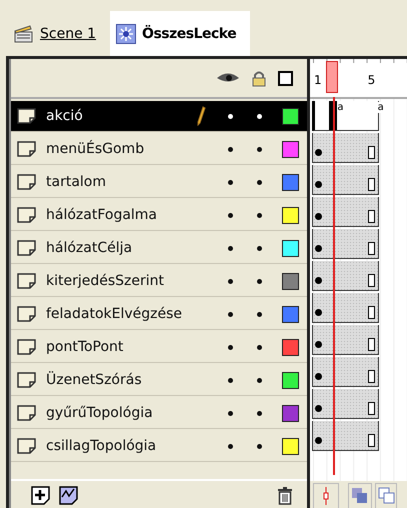 This screenshot has height=508, width=407. What do you see at coordinates (126, 34) in the screenshot?
I see `movie-clip-icon` at bounding box center [126, 34].